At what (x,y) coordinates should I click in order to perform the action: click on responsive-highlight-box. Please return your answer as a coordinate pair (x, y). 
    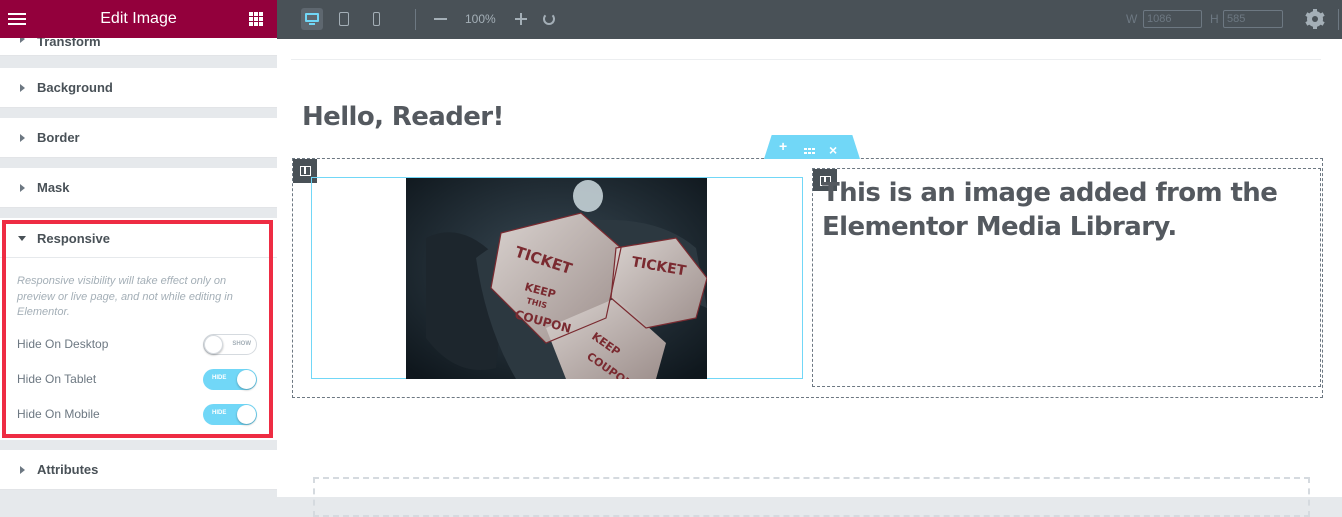
    Looking at the image, I should click on (137, 329).